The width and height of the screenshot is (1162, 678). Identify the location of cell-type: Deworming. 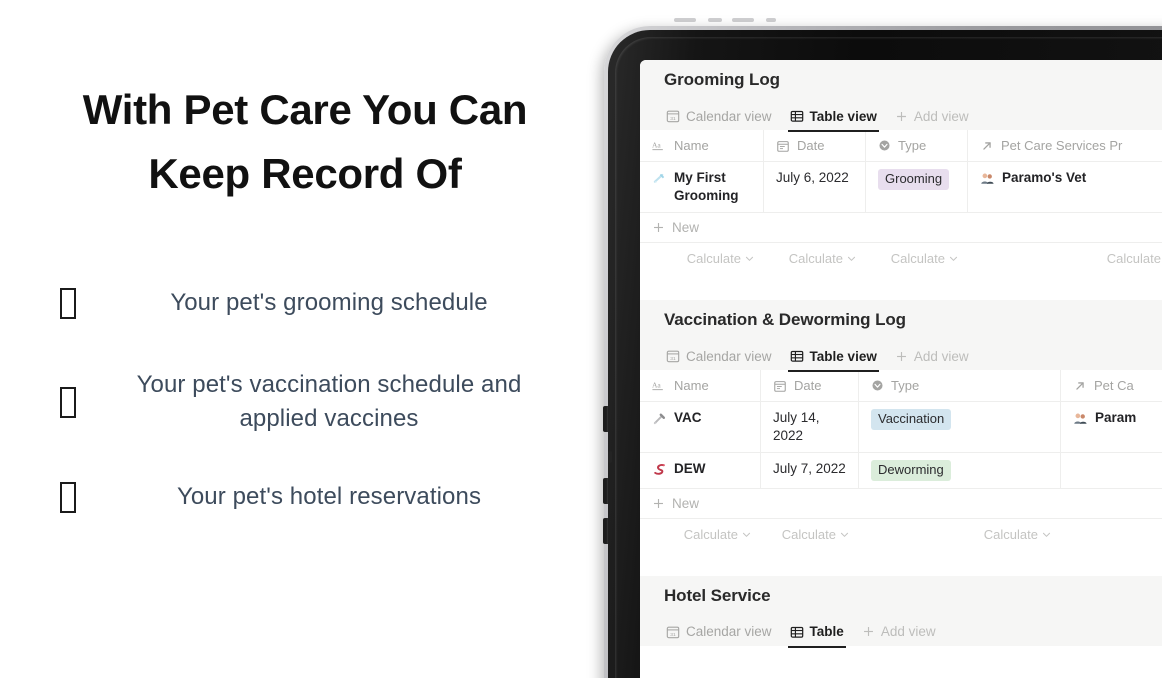
(960, 470).